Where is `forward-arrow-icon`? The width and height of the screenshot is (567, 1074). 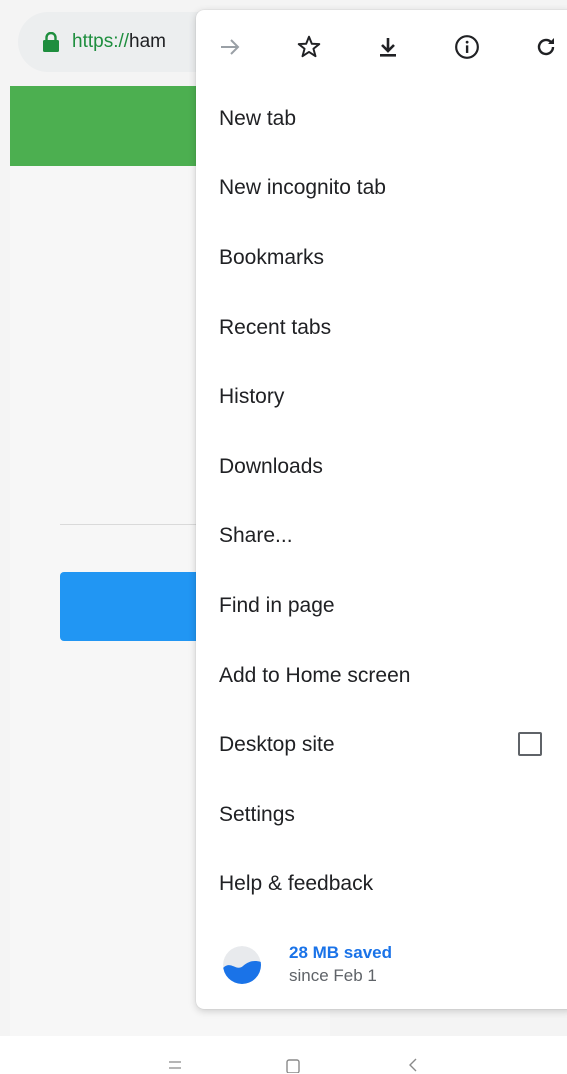 forward-arrow-icon is located at coordinates (230, 47).